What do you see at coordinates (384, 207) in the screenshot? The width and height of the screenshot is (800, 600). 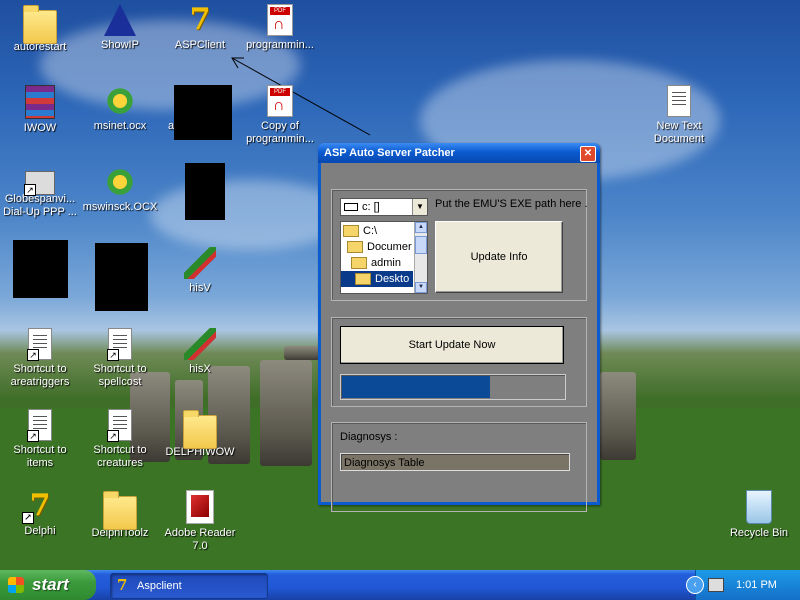 I see `drive-combobox: c: [] ▼` at bounding box center [384, 207].